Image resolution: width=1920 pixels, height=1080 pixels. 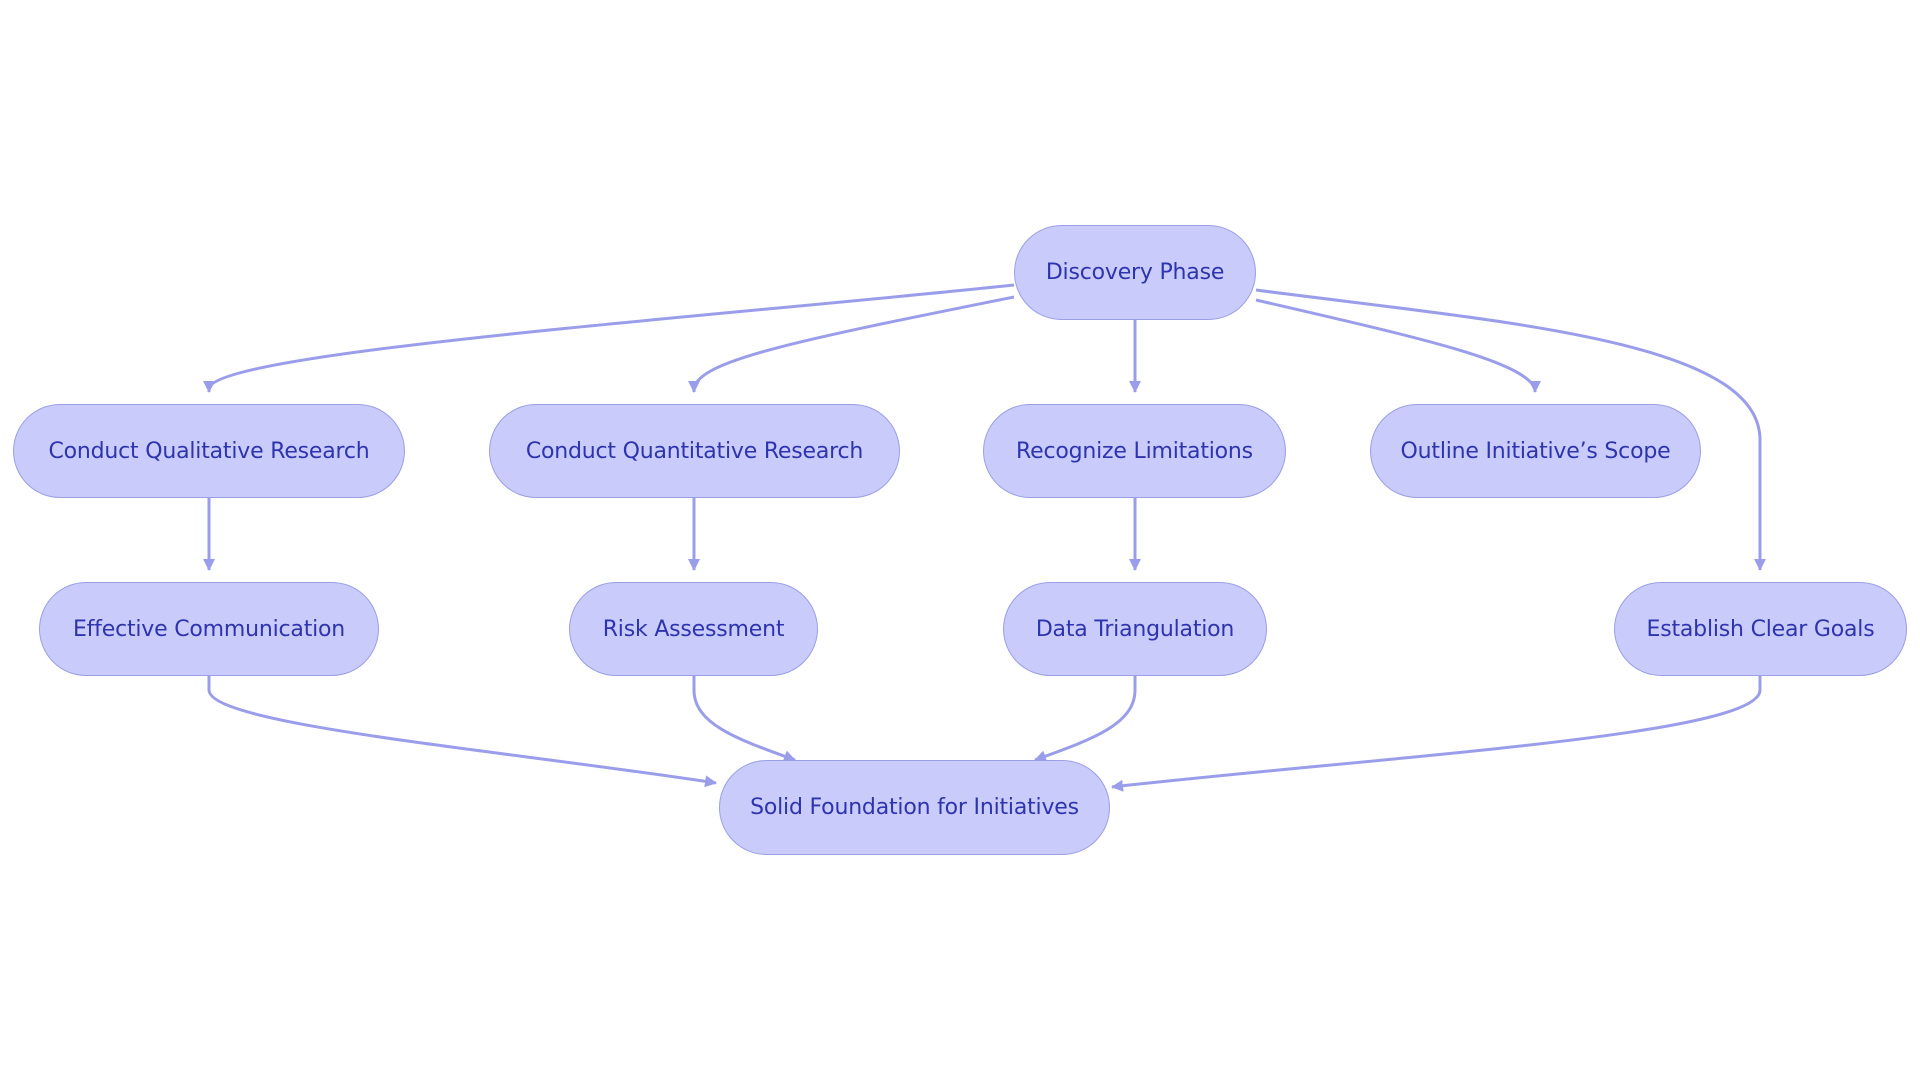 I want to click on edge-goals-foundation, so click(x=1436, y=734).